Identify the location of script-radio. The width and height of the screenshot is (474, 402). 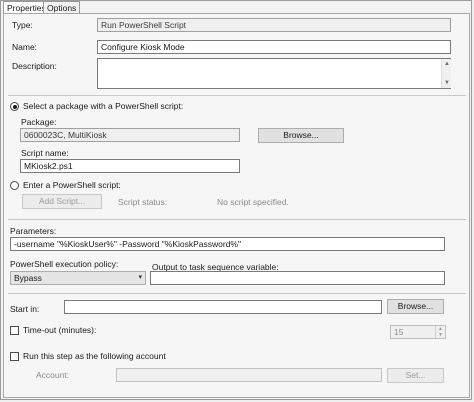
(14, 185).